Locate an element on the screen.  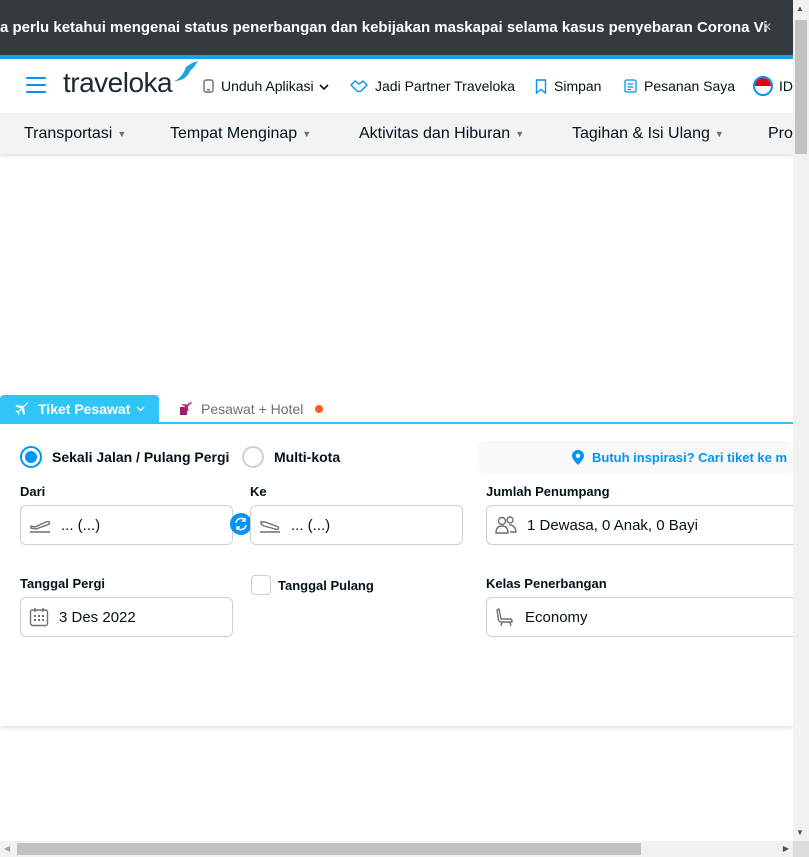
radio-multicity: Multi-kota is located at coordinates (291, 457).